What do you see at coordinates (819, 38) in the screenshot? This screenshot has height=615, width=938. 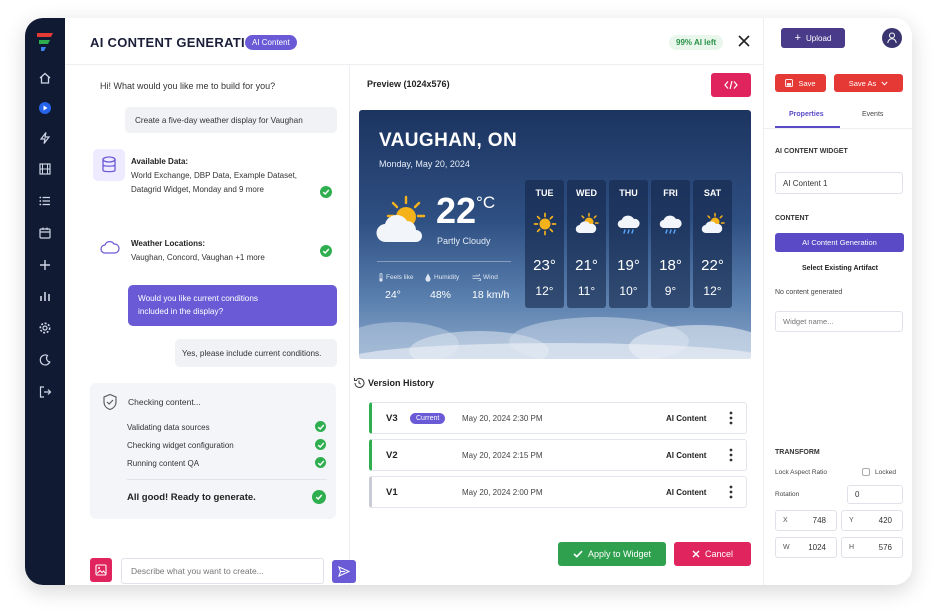 I see `upload-label: Upload` at bounding box center [819, 38].